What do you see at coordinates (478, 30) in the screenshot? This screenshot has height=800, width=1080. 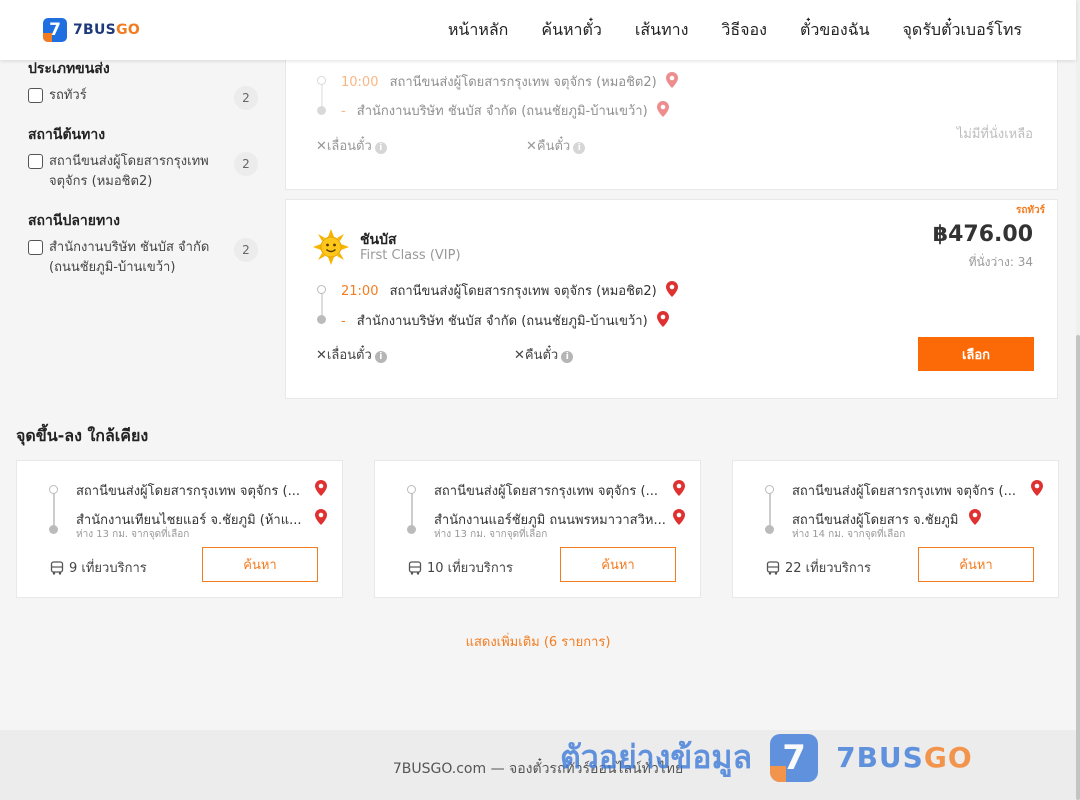 I see `nav-home: หน้าหลัก` at bounding box center [478, 30].